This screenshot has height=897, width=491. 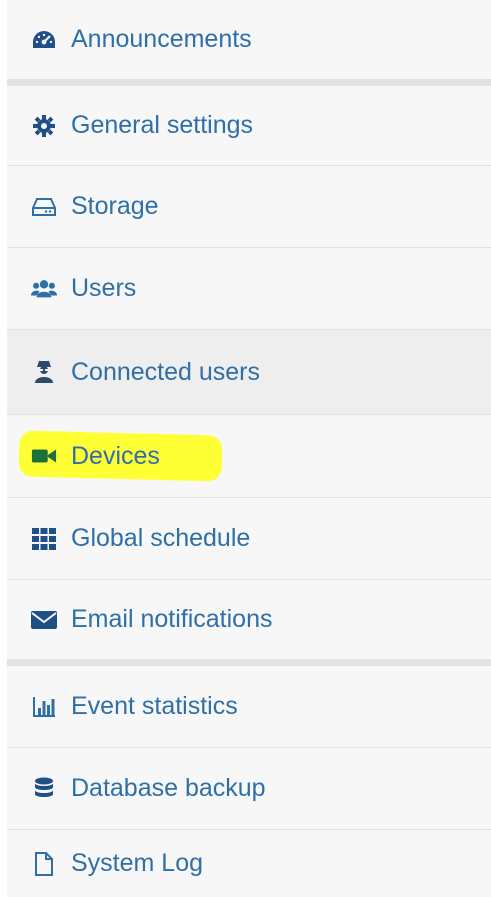 I want to click on video-camera-icon, so click(x=44, y=456).